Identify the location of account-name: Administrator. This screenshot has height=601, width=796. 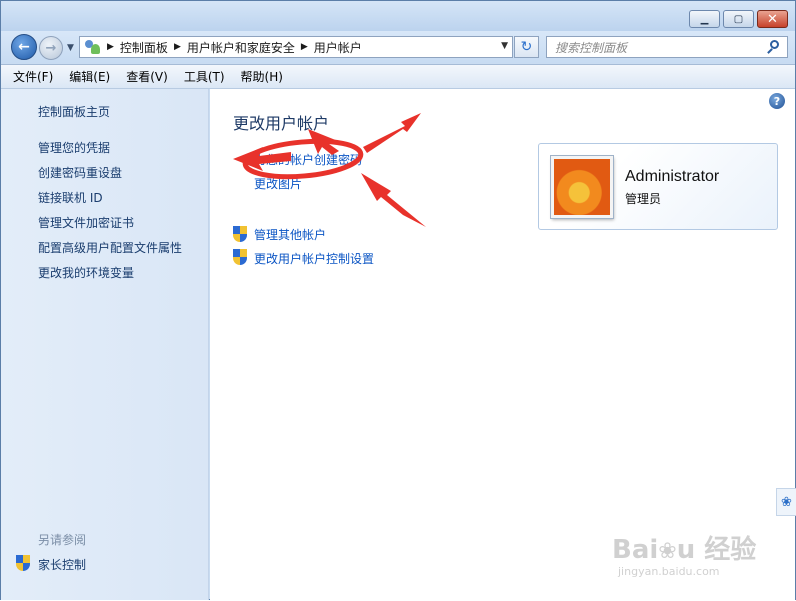
(672, 176).